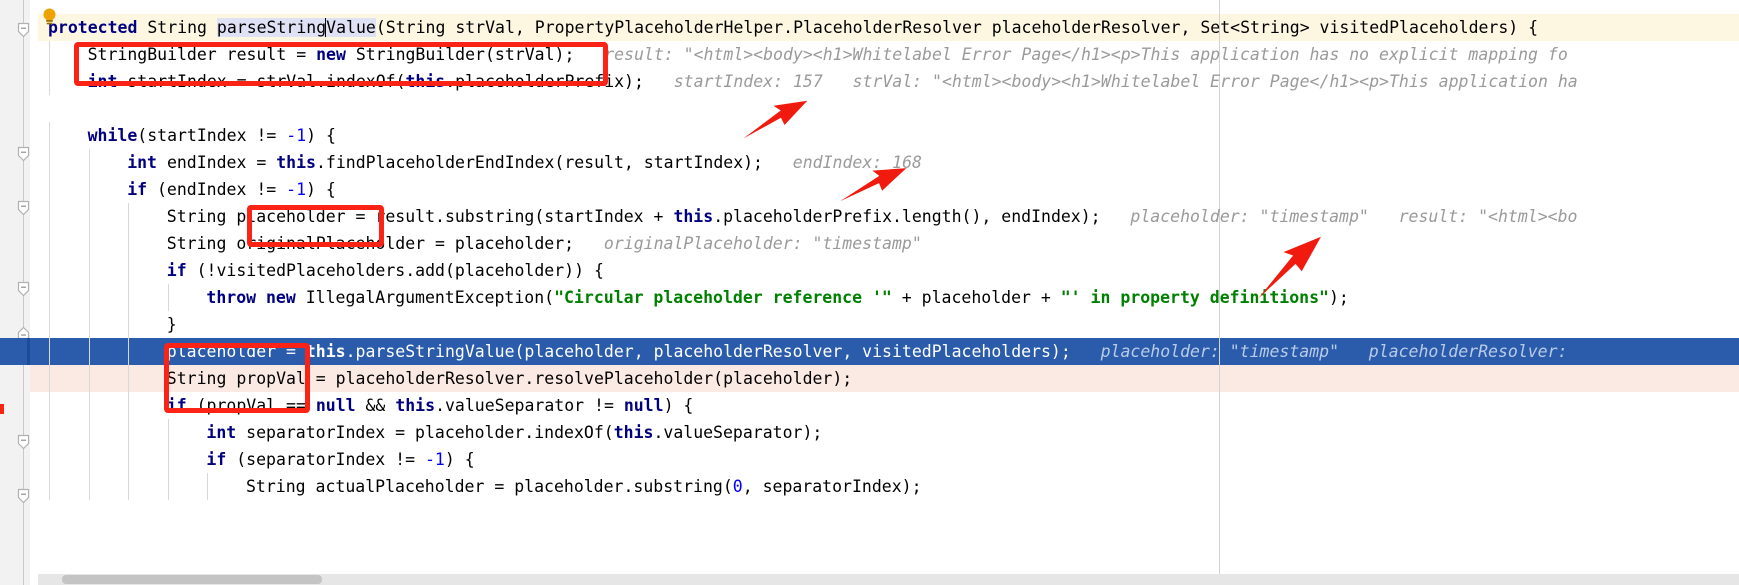 Image resolution: width=1739 pixels, height=585 pixels. Describe the element at coordinates (723, 297) in the screenshot. I see `code-token: "Circular placeholder reference '"` at that location.